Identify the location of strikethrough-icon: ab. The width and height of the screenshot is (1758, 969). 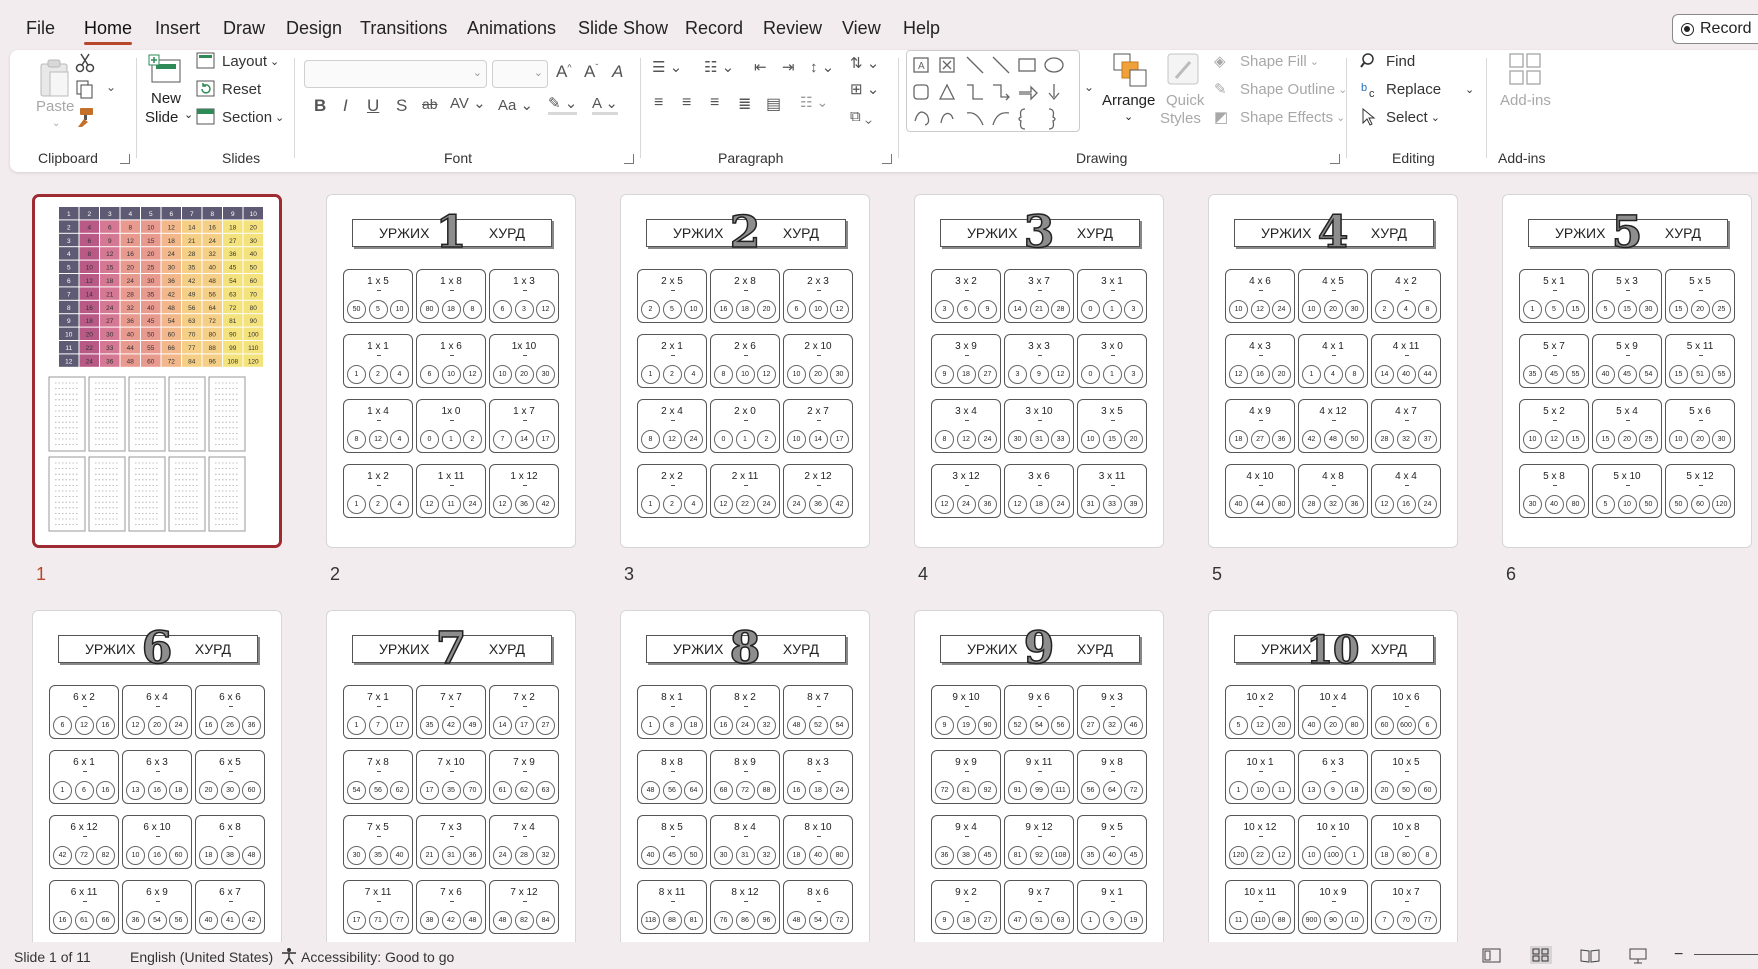
(430, 104).